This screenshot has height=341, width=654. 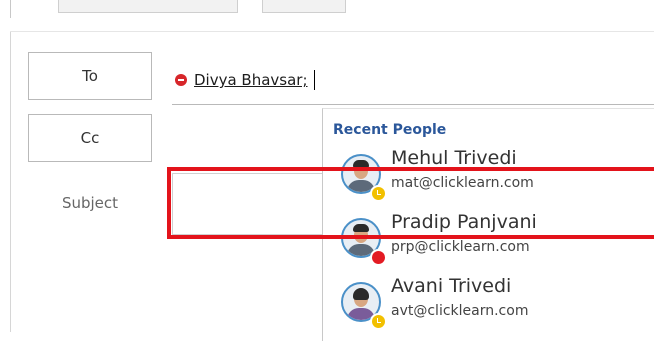 What do you see at coordinates (181, 80) in the screenshot?
I see `remove-recipient-icon` at bounding box center [181, 80].